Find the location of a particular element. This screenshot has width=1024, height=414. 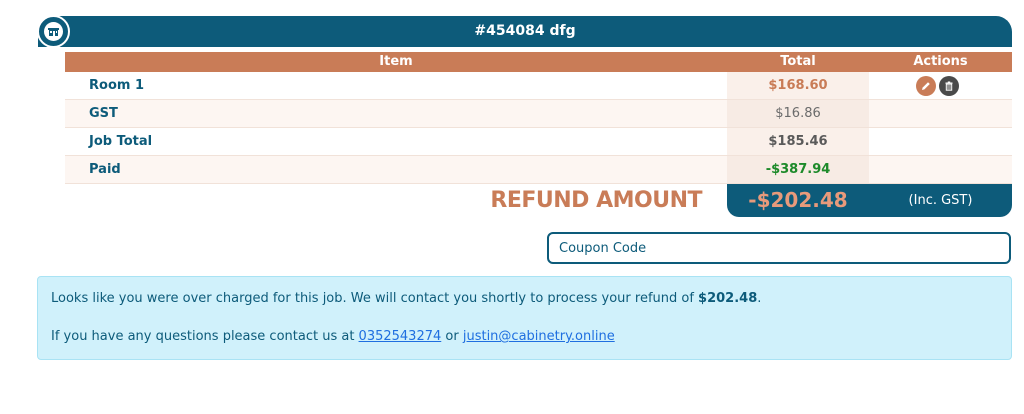

job-header: #454084 dfg is located at coordinates (524, 31).